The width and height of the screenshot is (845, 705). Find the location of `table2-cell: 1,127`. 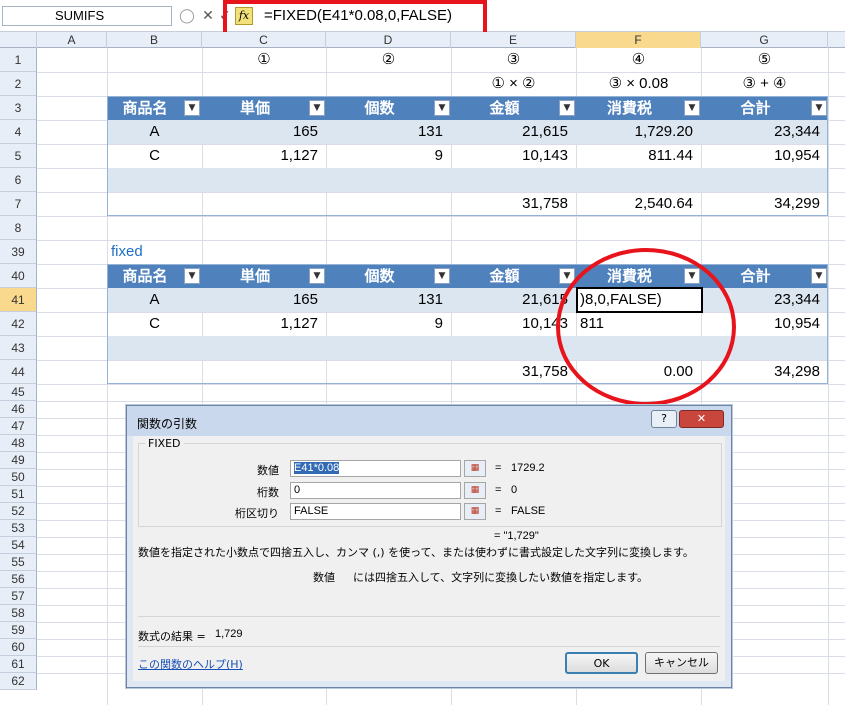

table2-cell: 1,127 is located at coordinates (264, 324).